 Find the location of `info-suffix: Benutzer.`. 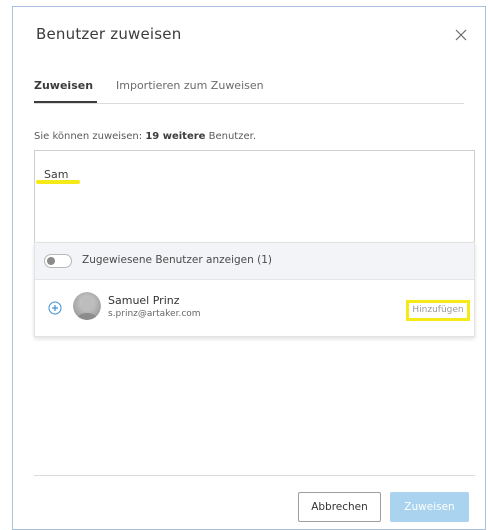

info-suffix: Benutzer. is located at coordinates (230, 136).